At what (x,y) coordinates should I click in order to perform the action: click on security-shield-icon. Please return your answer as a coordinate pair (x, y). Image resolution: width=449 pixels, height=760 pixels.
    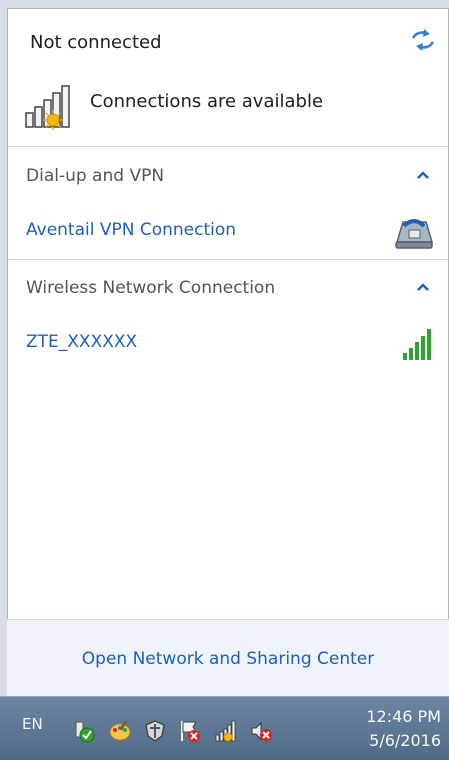
    Looking at the image, I should click on (155, 731).